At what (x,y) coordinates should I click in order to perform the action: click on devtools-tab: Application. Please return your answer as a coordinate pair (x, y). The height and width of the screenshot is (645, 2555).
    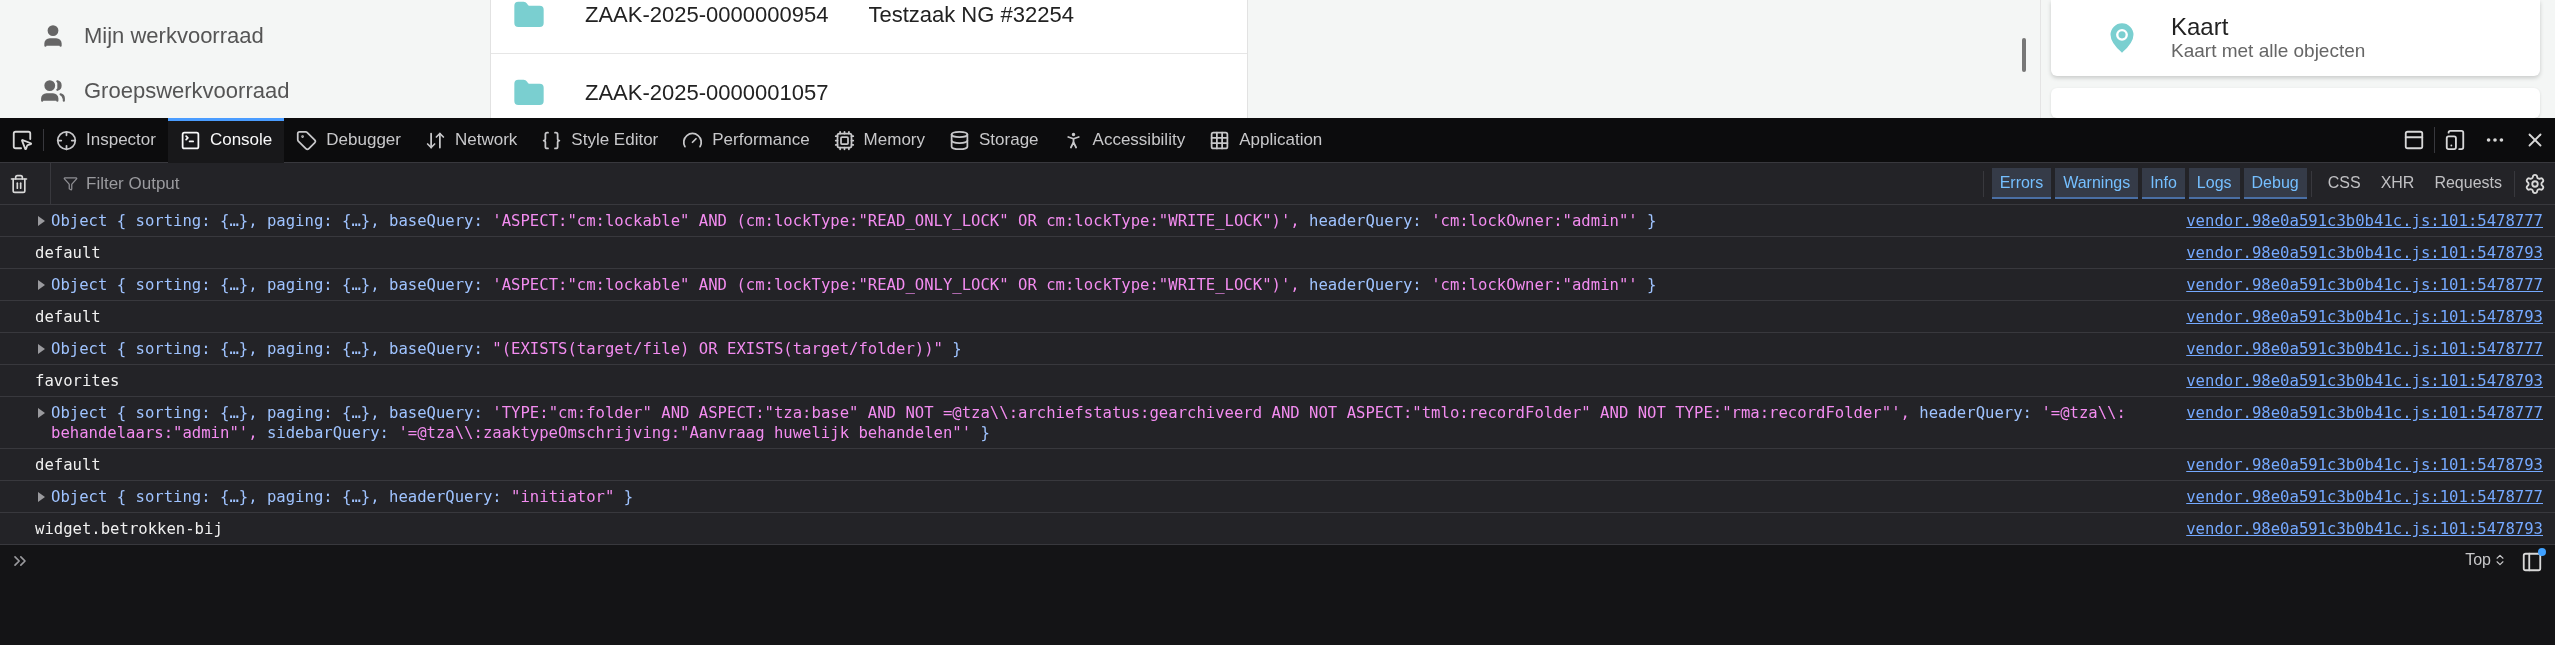
    Looking at the image, I should click on (1266, 140).